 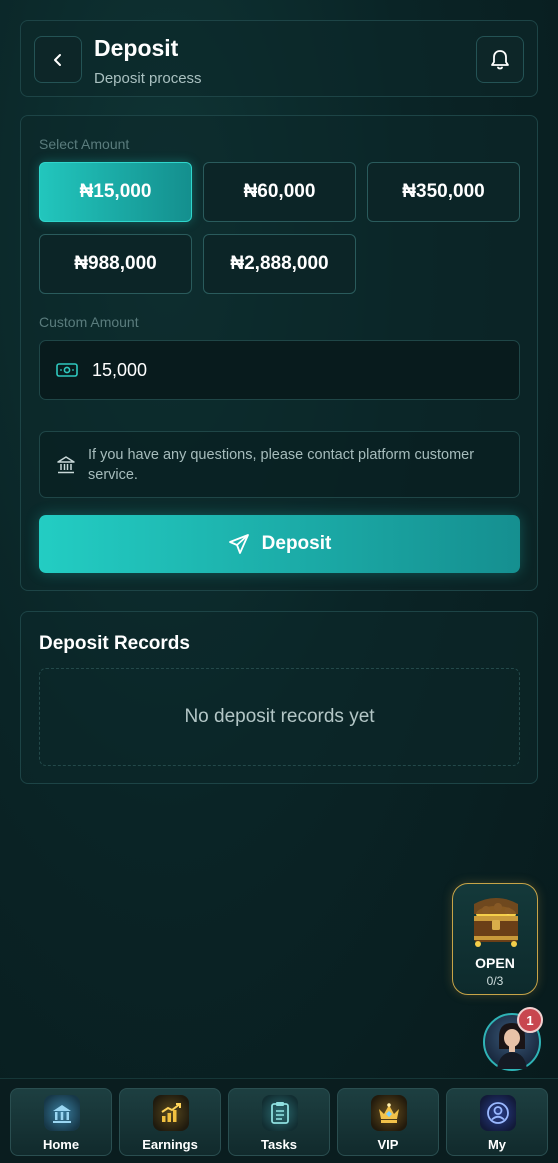 What do you see at coordinates (279, 264) in the screenshot?
I see `amount-option-5: ₦2,888,000` at bounding box center [279, 264].